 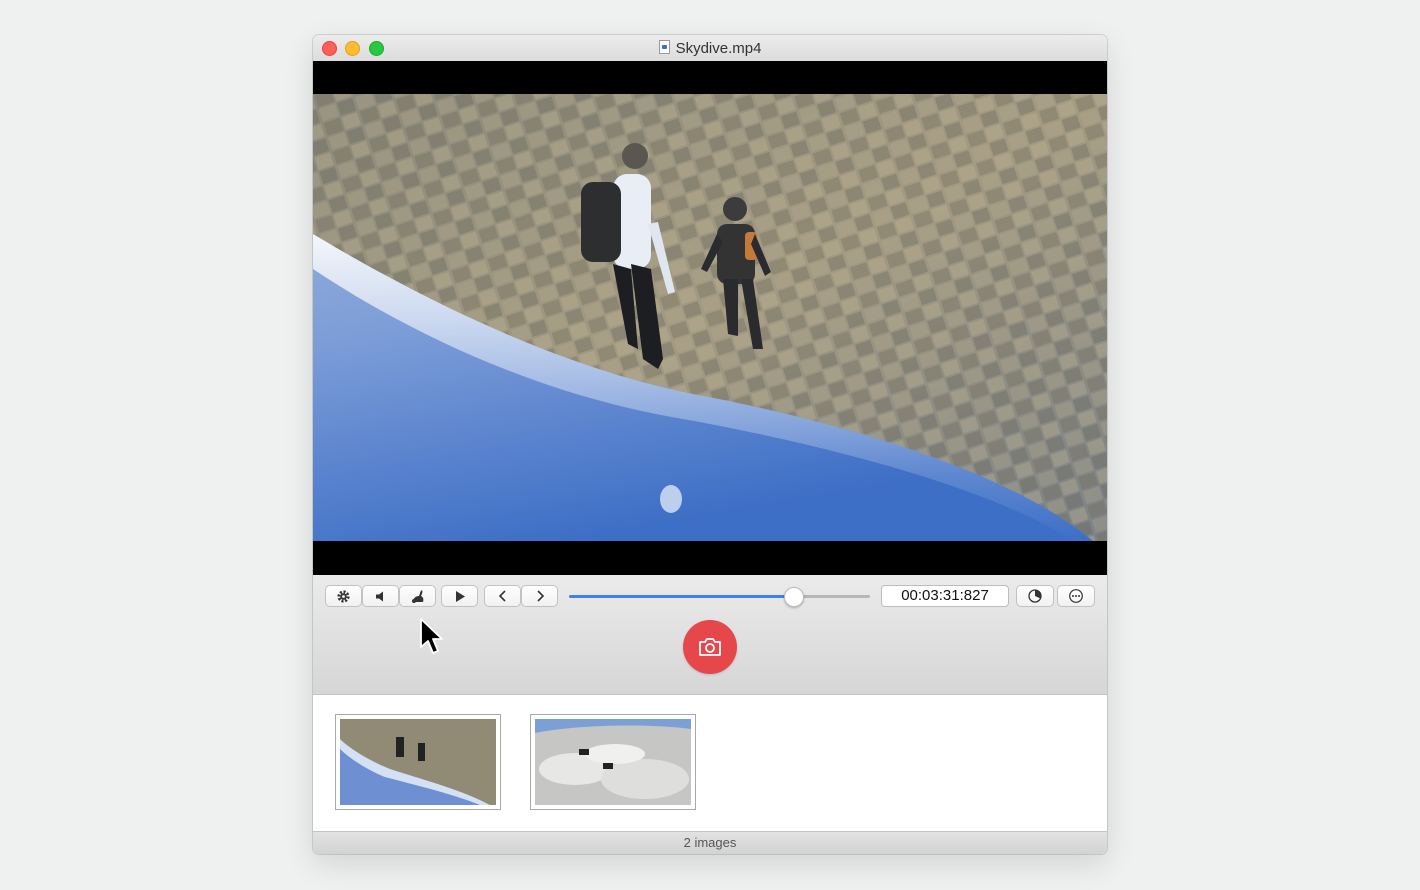 I want to click on gear-icon, so click(x=343, y=596).